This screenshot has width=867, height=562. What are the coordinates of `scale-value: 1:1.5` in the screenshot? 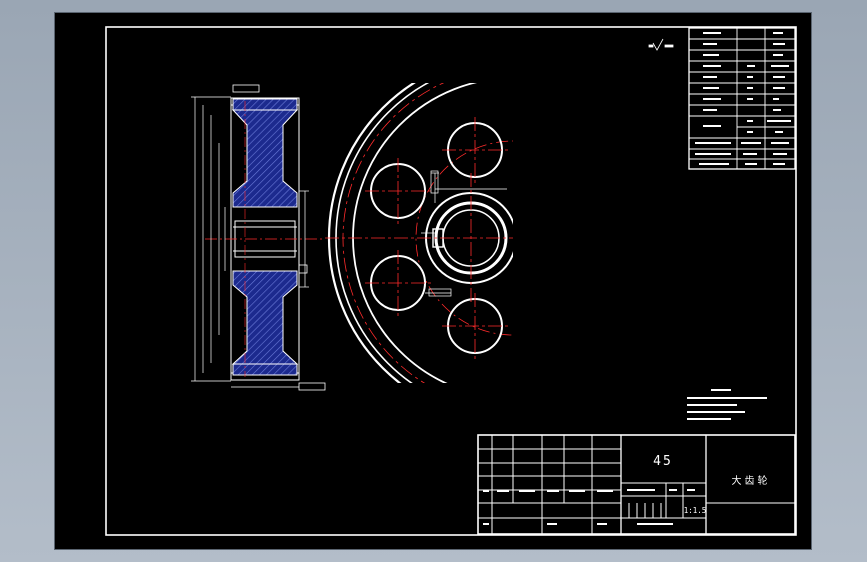 It's located at (695, 510).